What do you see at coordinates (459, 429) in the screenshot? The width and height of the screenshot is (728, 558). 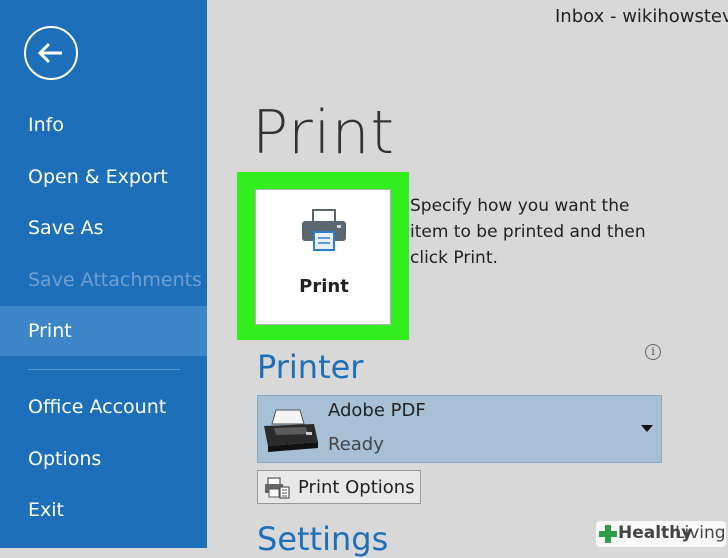 I see `printer-dropdown: Adobe PDF Ready` at bounding box center [459, 429].